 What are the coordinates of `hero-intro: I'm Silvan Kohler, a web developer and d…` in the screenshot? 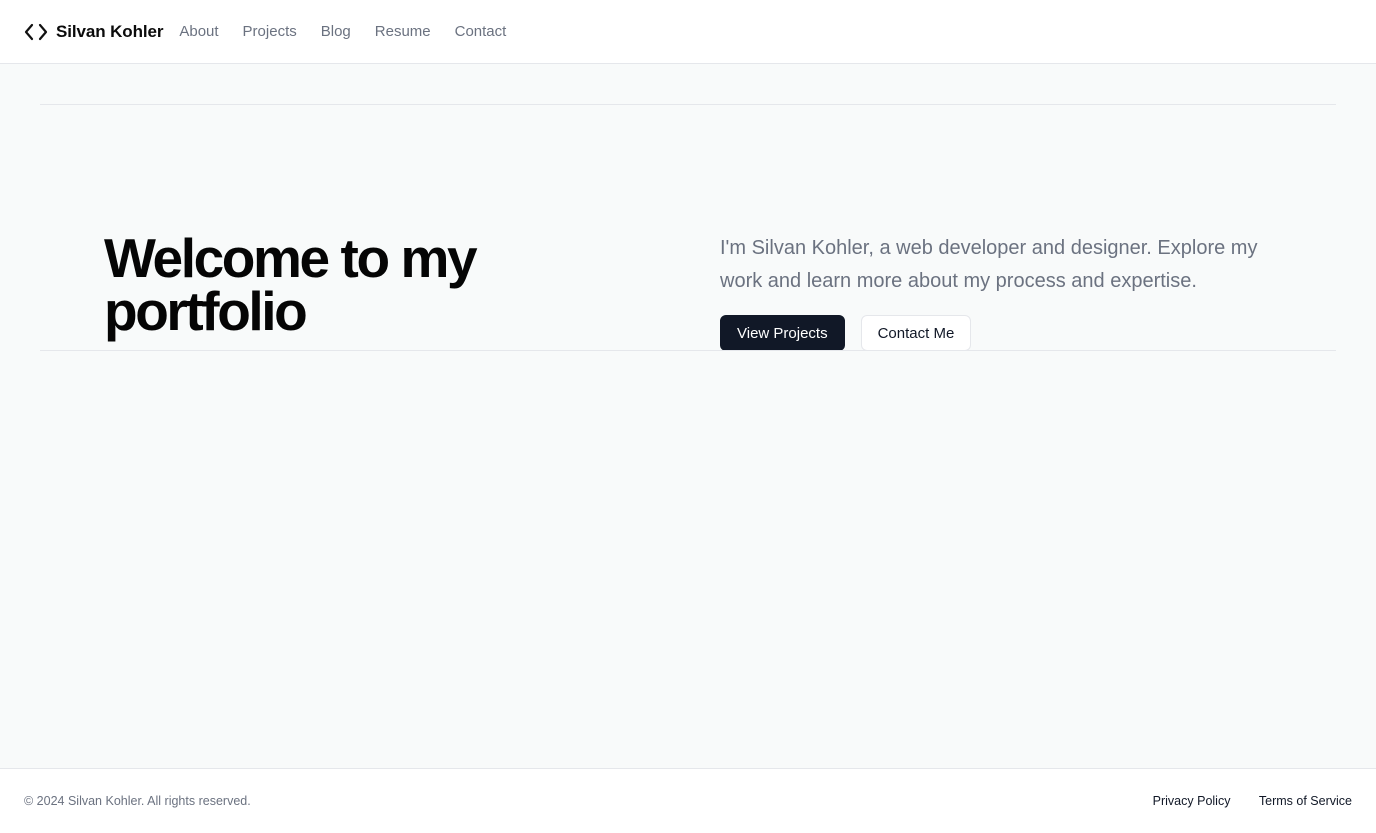 It's located at (1010, 291).